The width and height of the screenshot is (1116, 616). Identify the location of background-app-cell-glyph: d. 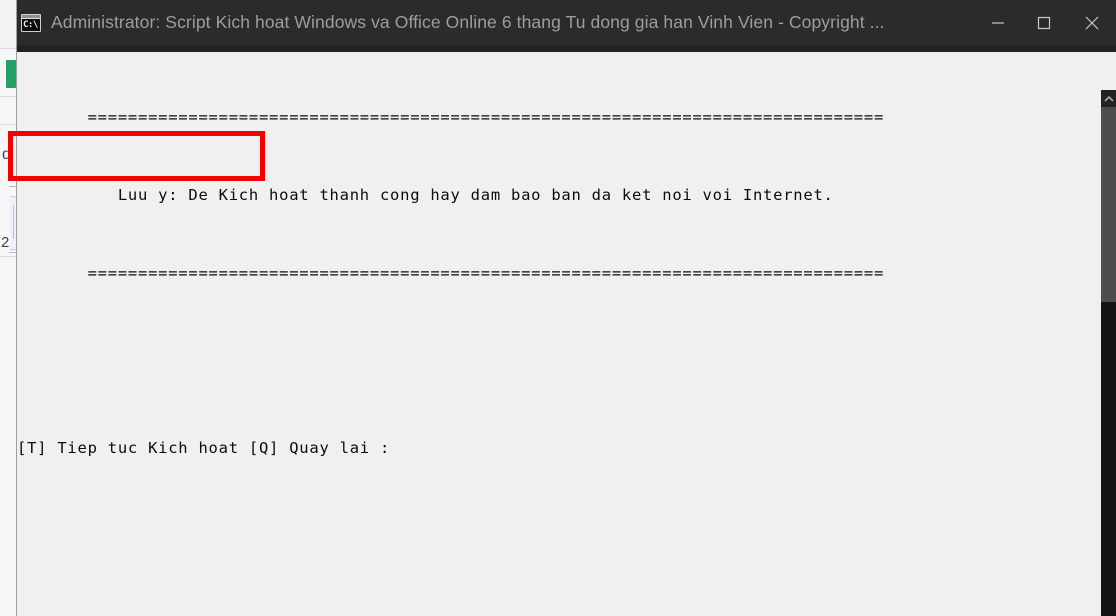
(6, 154).